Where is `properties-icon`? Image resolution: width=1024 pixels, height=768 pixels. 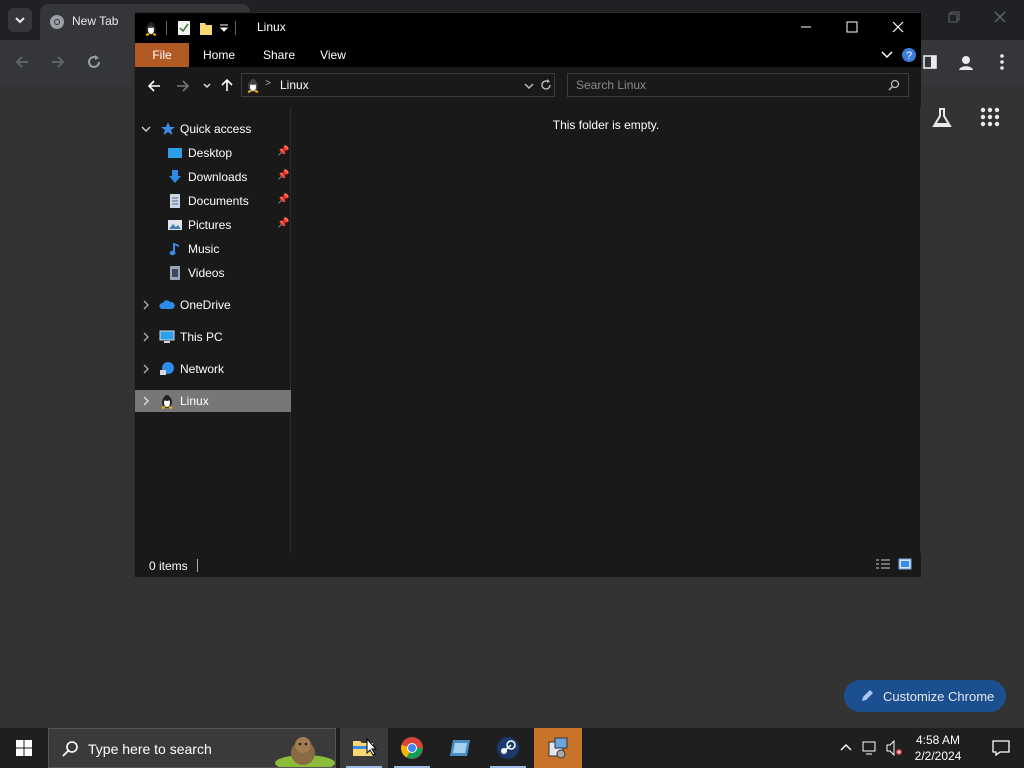 properties-icon is located at coordinates (184, 28).